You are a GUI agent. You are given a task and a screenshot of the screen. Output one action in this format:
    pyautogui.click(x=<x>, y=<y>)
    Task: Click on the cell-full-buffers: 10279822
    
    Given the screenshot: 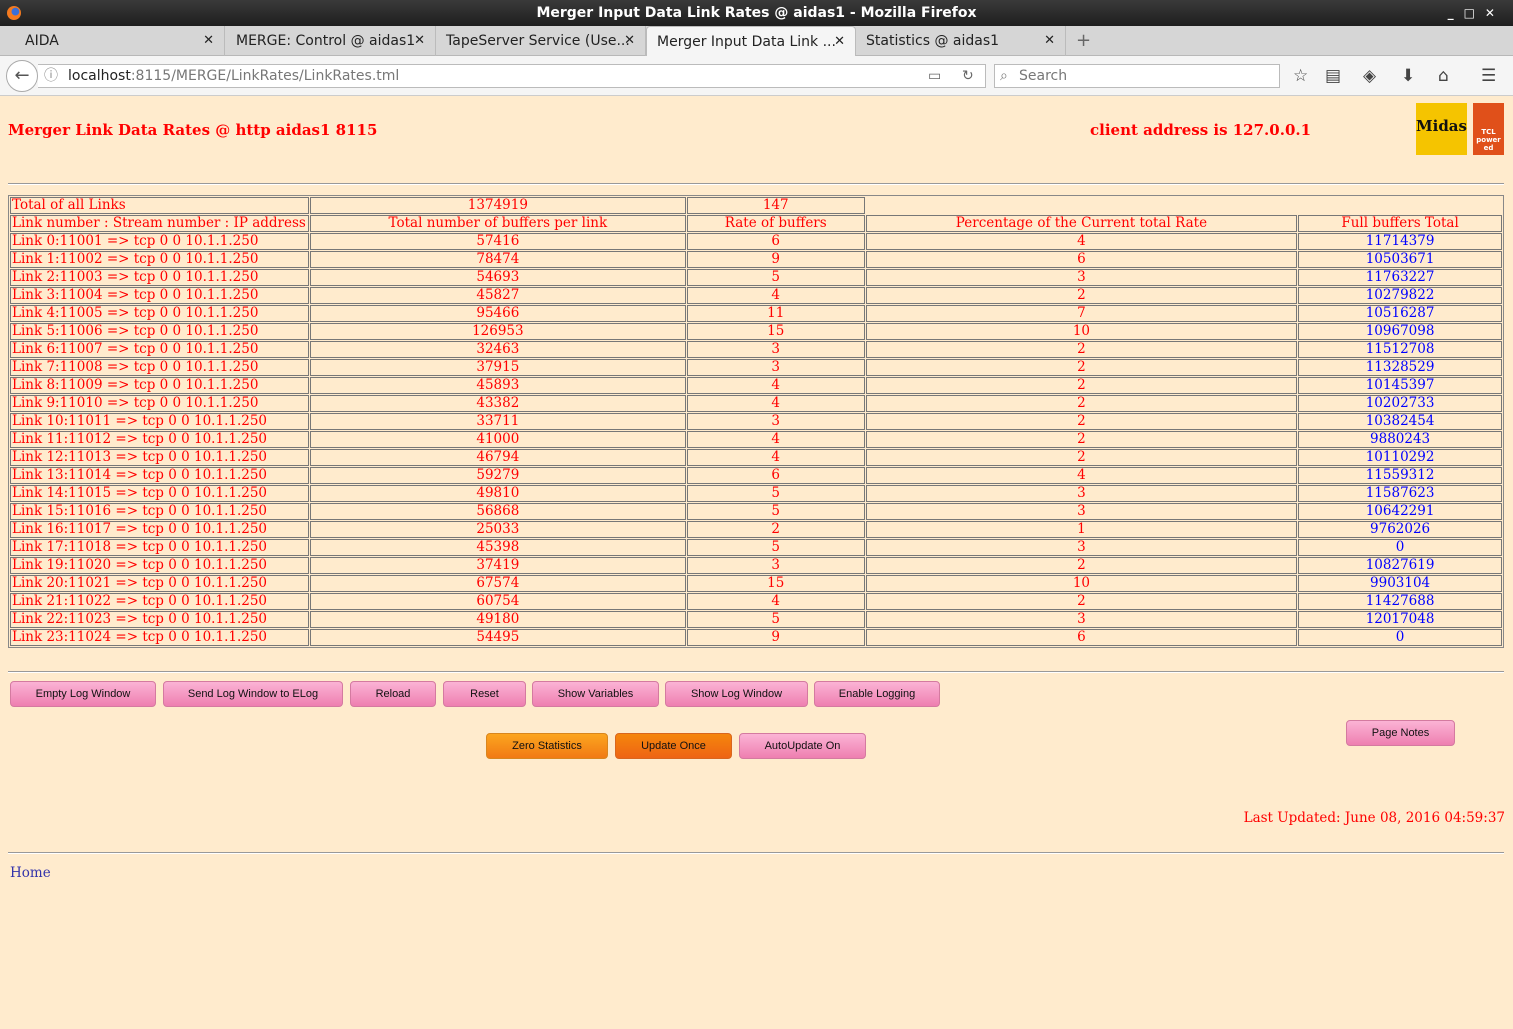 What is the action you would take?
    pyautogui.click(x=1400, y=295)
    